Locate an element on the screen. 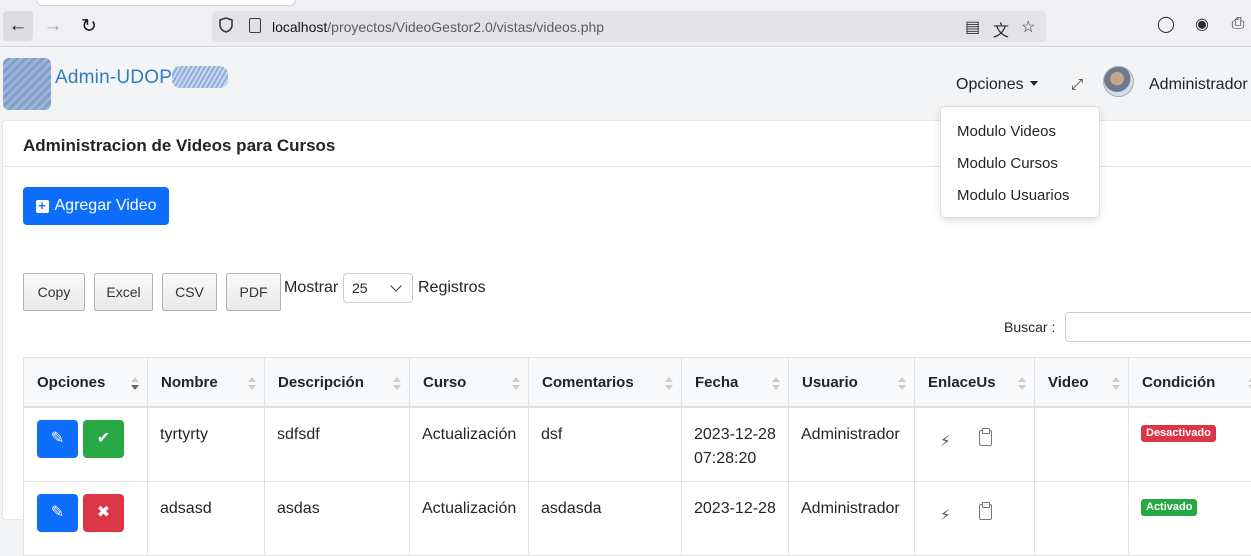 Image resolution: width=1251 pixels, height=556 pixels. cell-opciones: ✎ ✖ is located at coordinates (86, 518).